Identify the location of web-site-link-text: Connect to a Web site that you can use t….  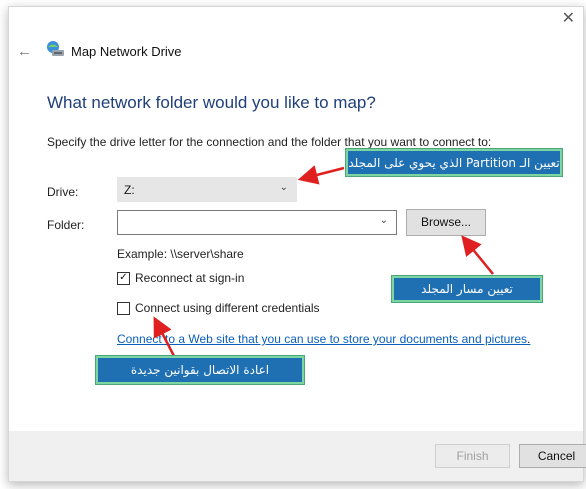
(322, 339).